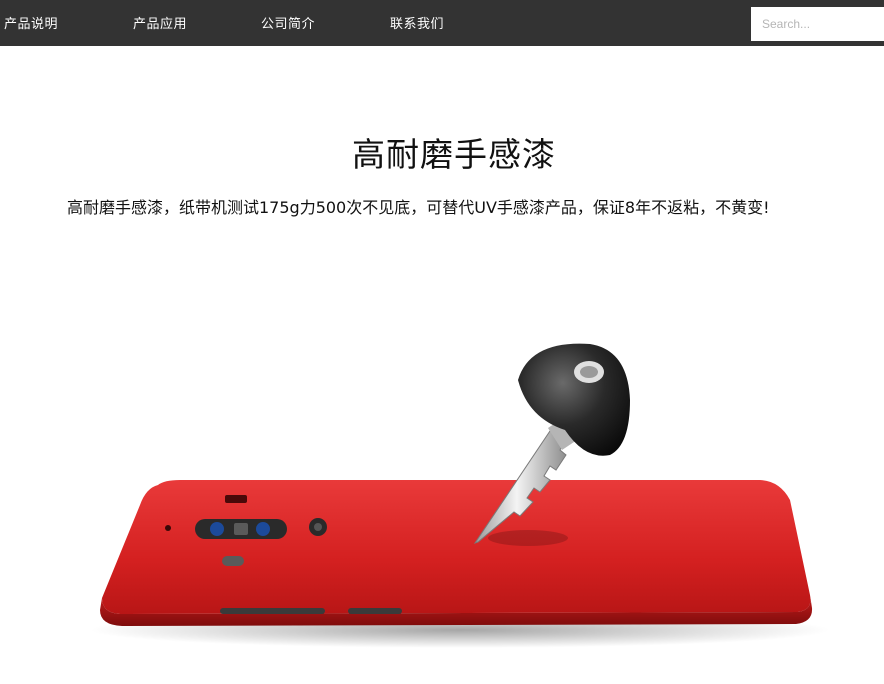  What do you see at coordinates (417, 22) in the screenshot?
I see `nav-item-contact-us: 联系我们` at bounding box center [417, 22].